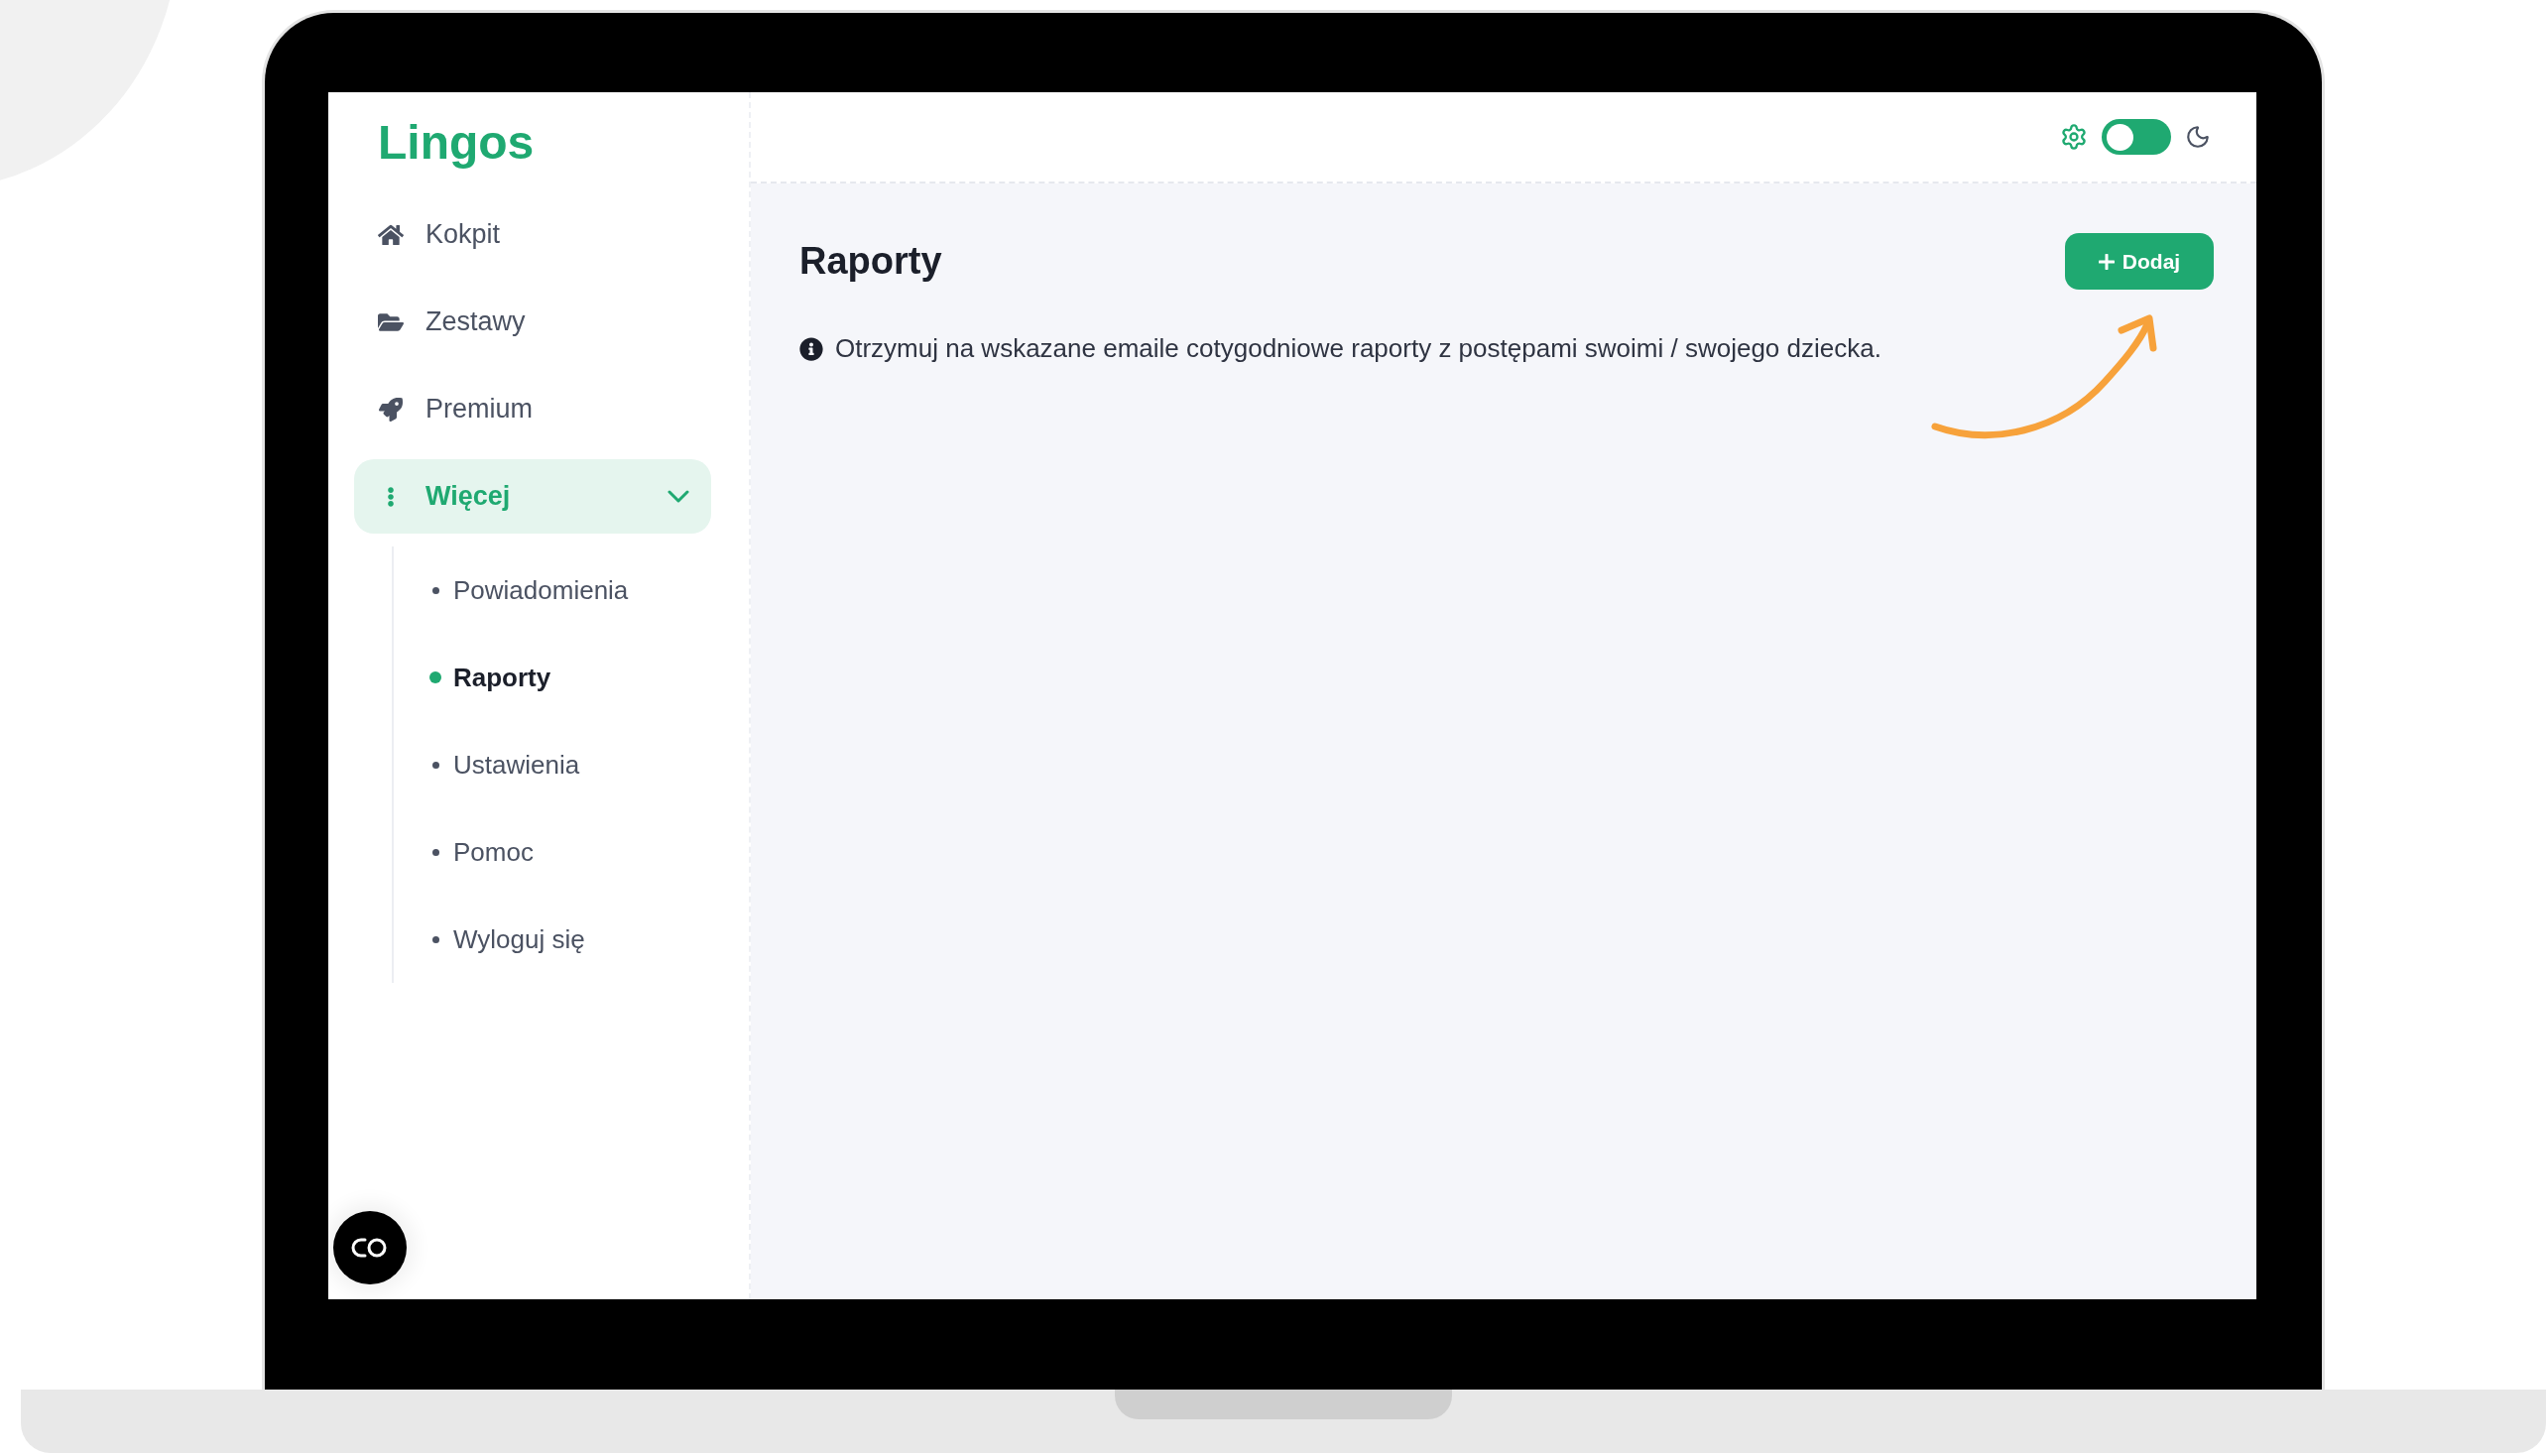  I want to click on submenu-item: Wyloguj się, so click(570, 939).